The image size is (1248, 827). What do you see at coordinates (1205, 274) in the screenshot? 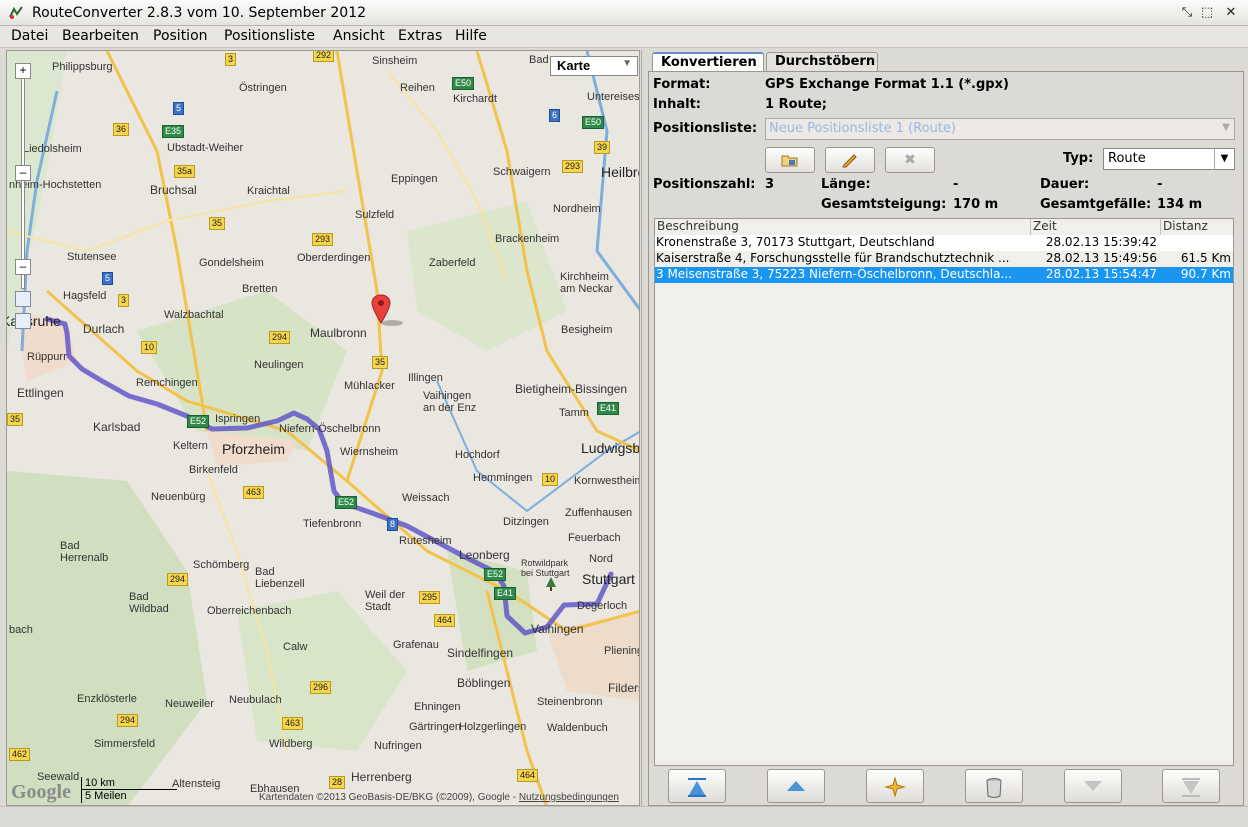
I see `cell-distanz: 90.7 Km` at bounding box center [1205, 274].